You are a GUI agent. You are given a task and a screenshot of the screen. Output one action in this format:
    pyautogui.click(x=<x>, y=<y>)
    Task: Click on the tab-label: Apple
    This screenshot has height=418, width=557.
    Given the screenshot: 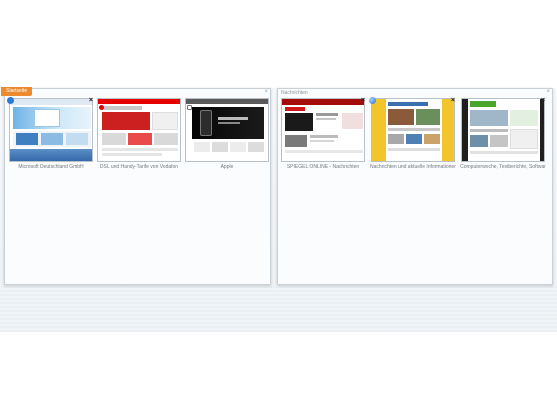 What is the action you would take?
    pyautogui.click(x=227, y=167)
    